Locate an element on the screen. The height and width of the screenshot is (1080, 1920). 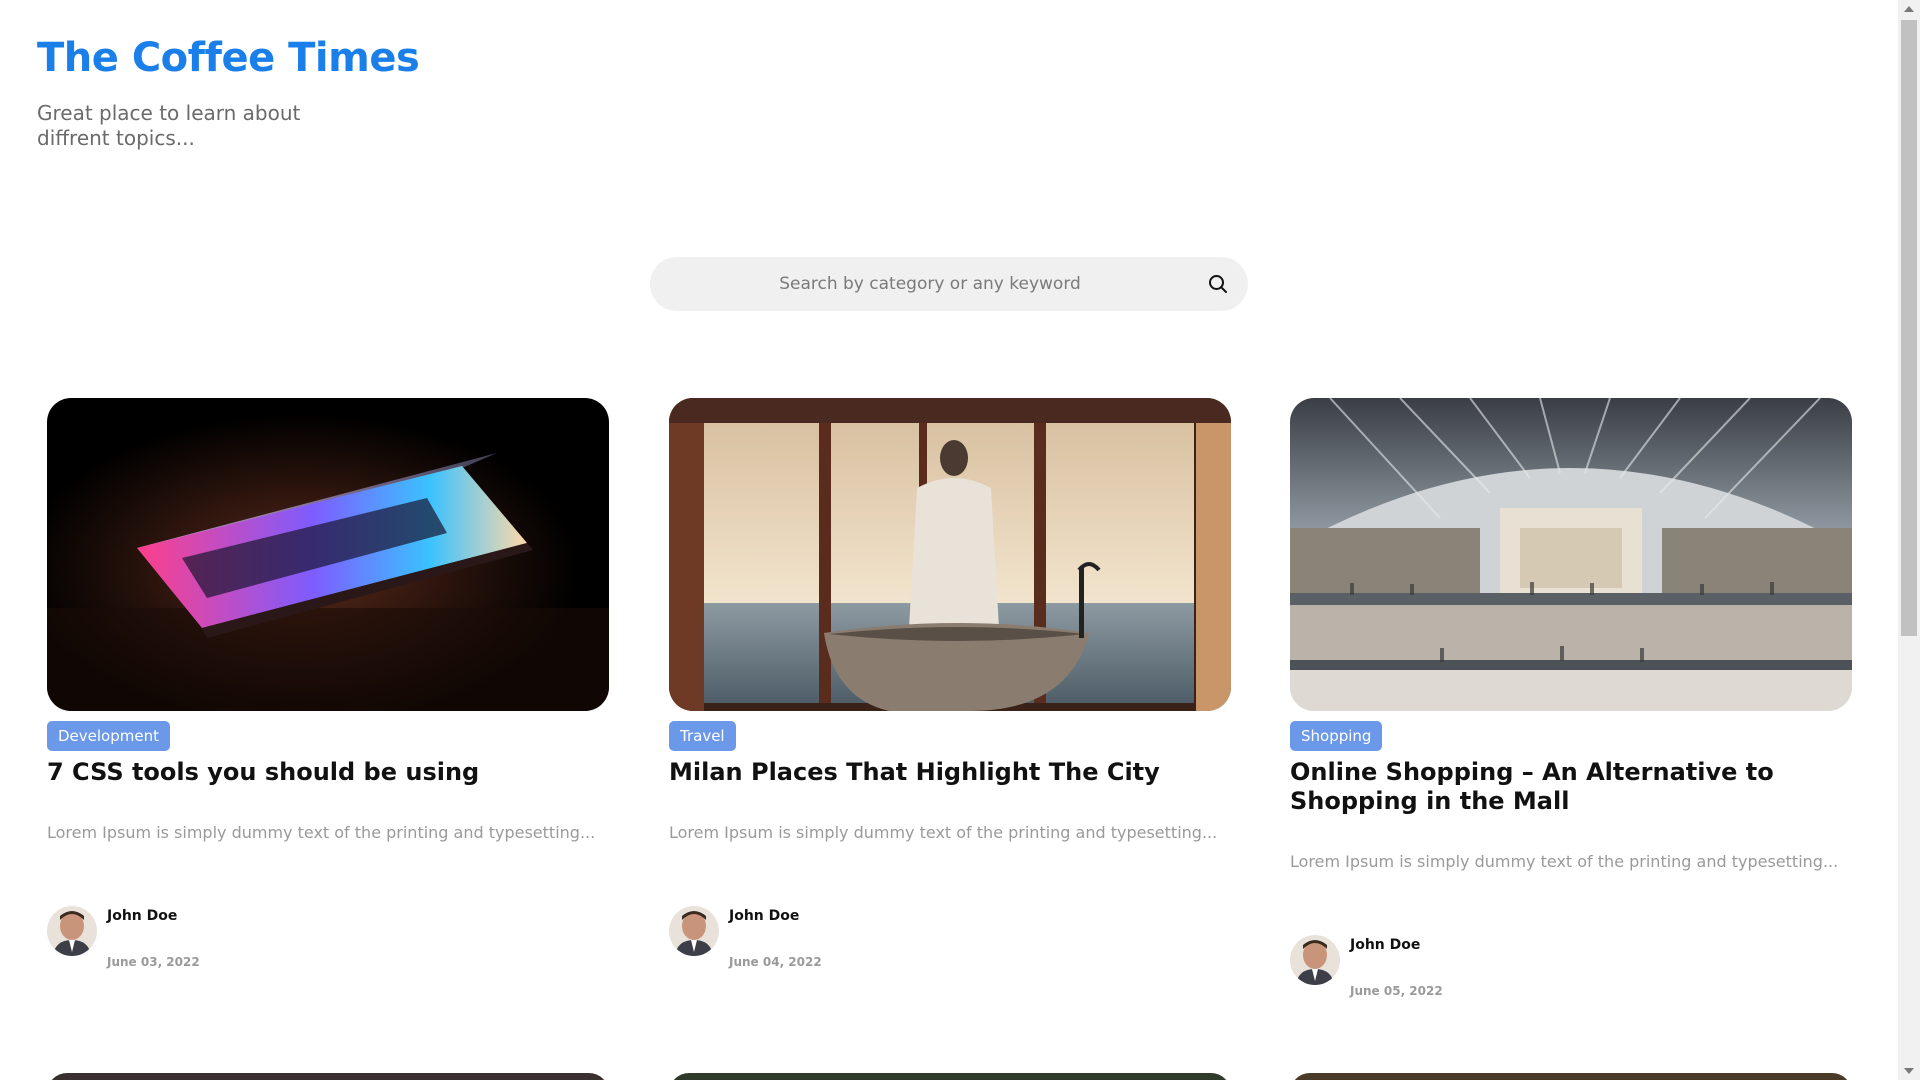
chevron-up-icon is located at coordinates (1909, 9).